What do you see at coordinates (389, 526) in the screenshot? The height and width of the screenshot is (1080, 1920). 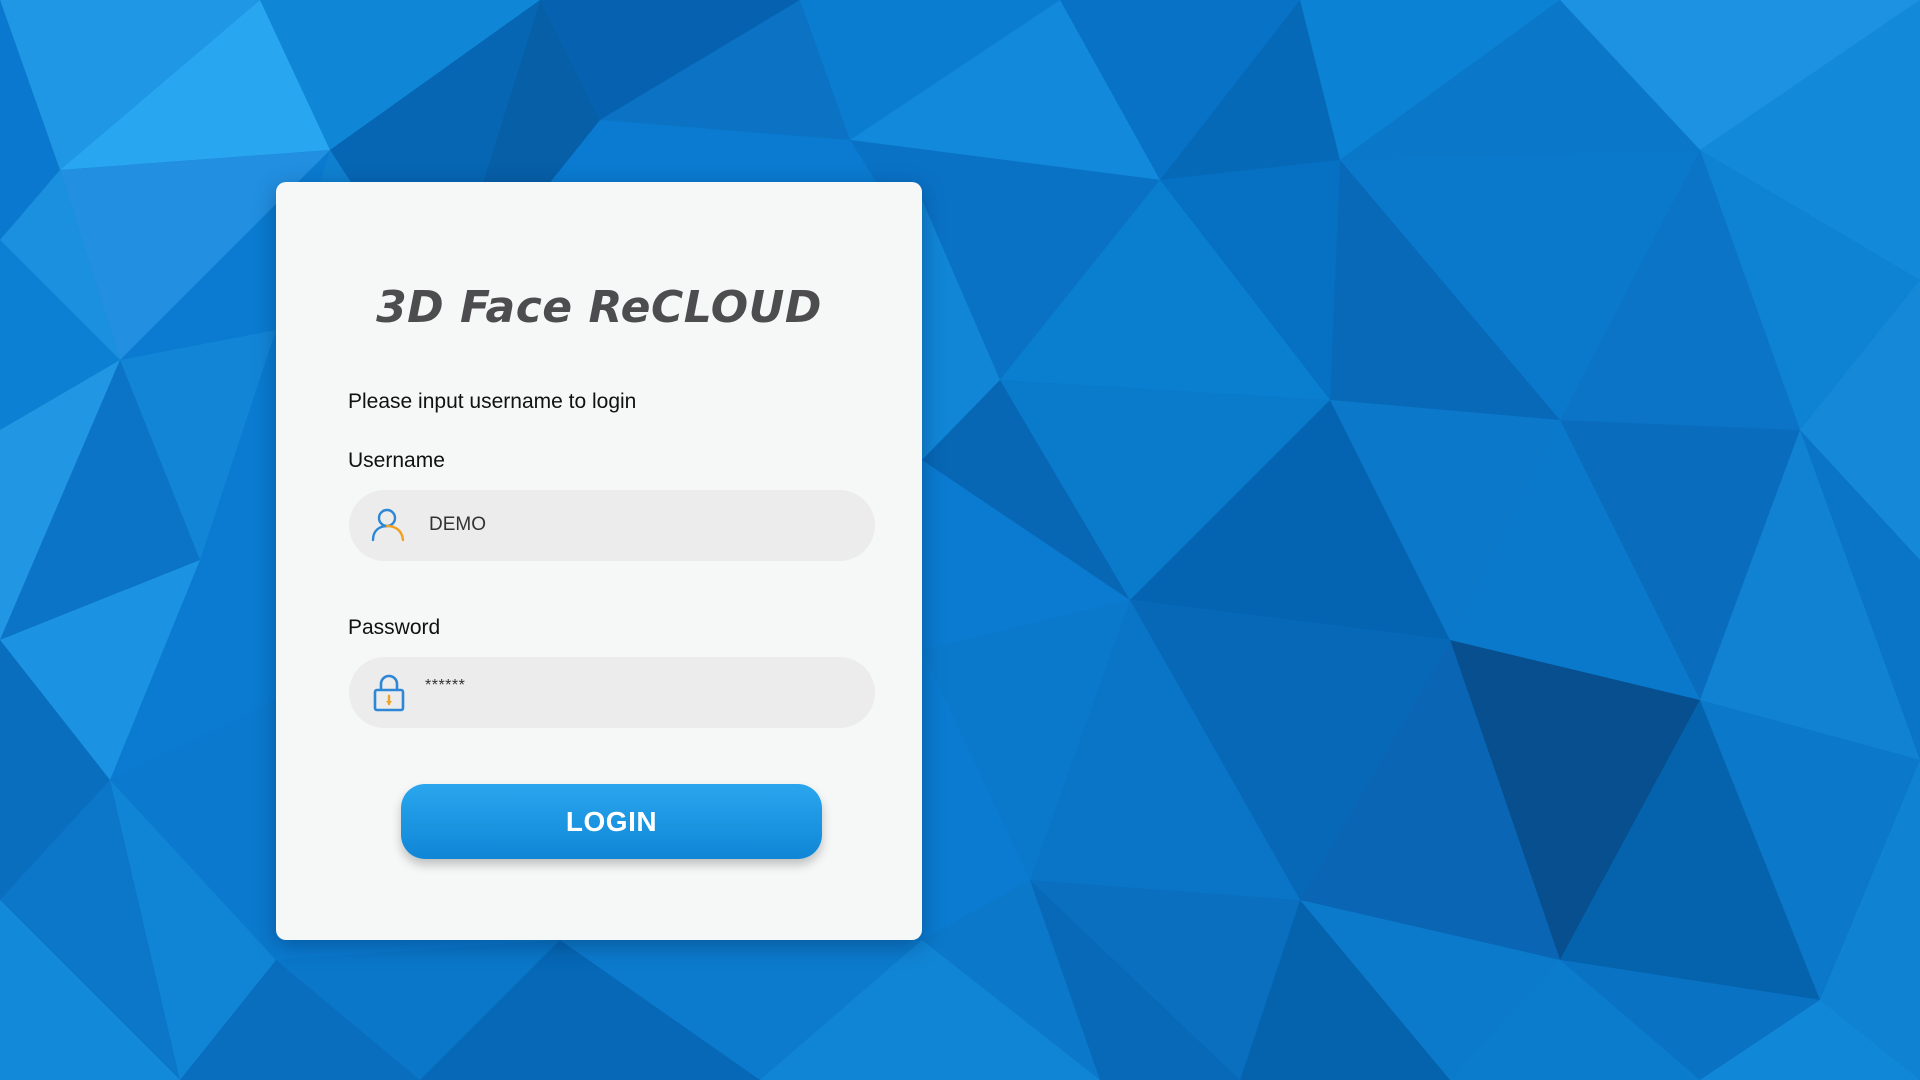 I see `user-icon` at bounding box center [389, 526].